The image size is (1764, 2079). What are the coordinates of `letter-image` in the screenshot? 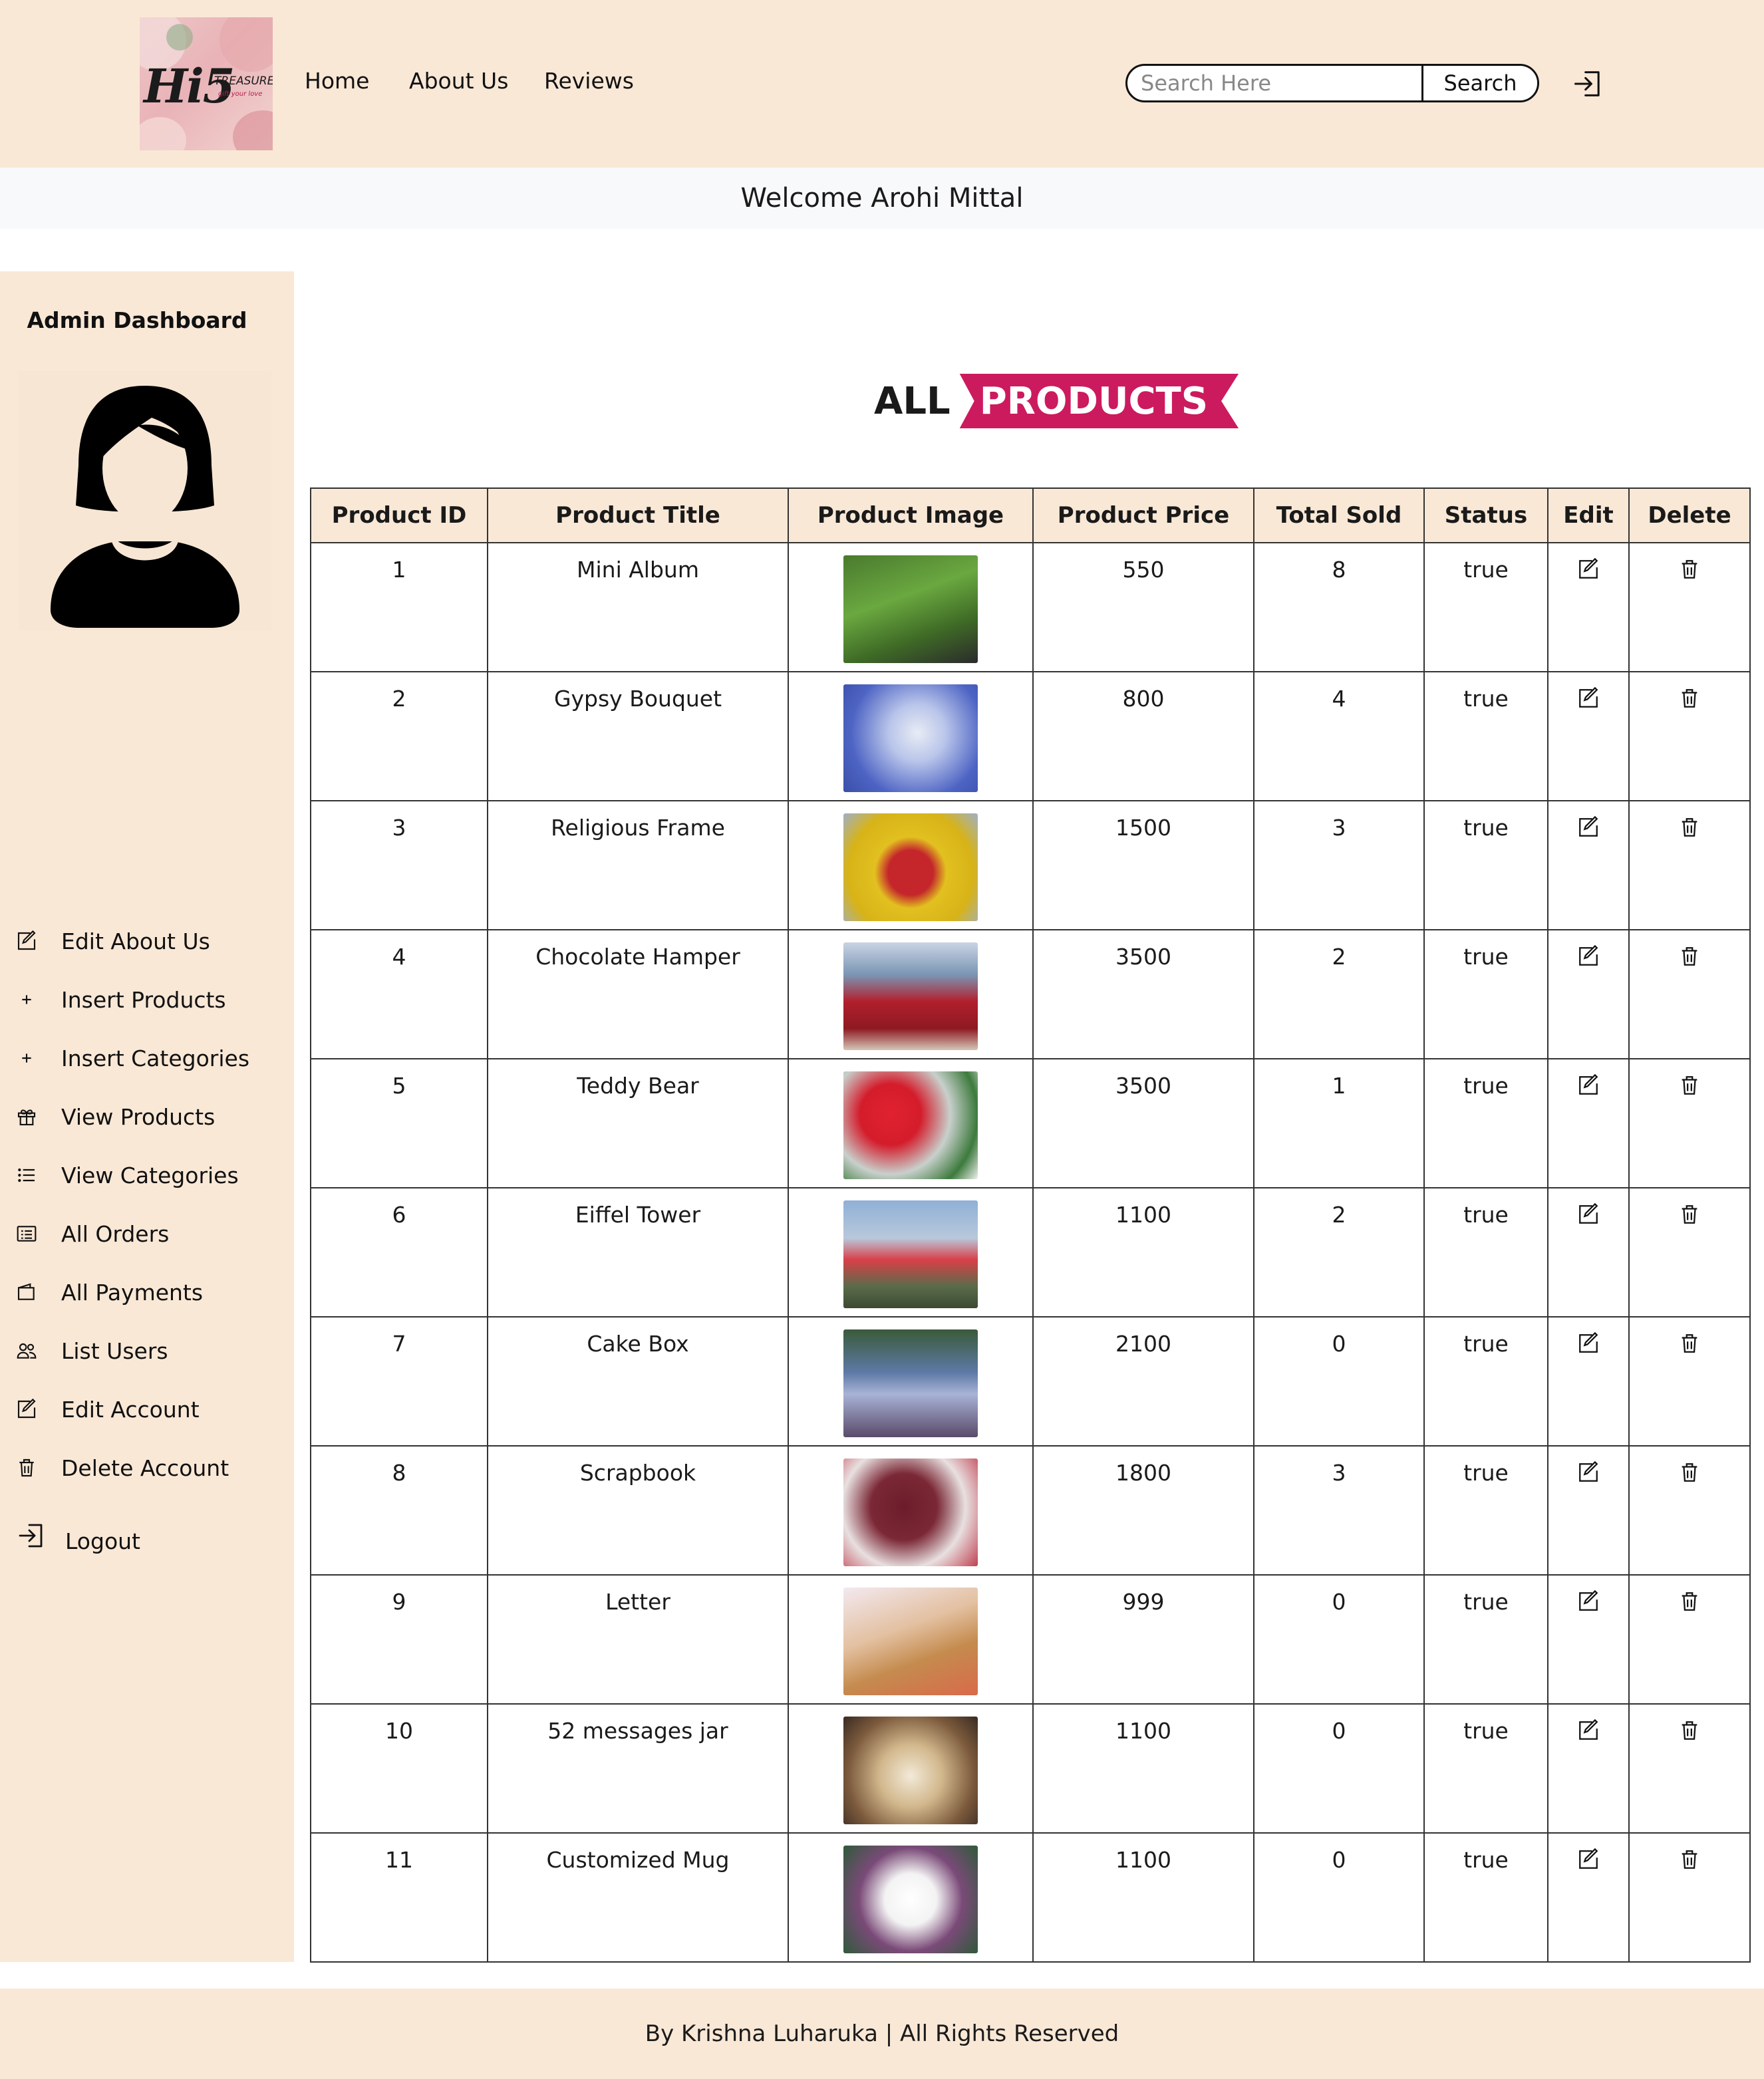 It's located at (910, 1642).